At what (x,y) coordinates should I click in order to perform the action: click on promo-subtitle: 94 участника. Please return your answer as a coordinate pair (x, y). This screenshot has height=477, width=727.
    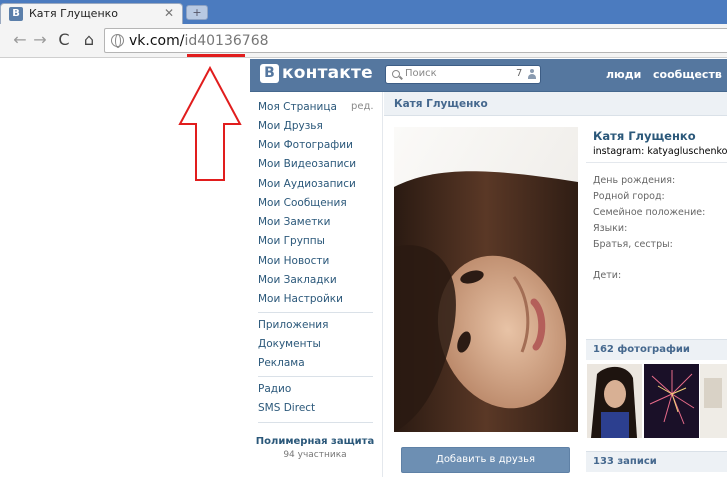
    Looking at the image, I should click on (315, 455).